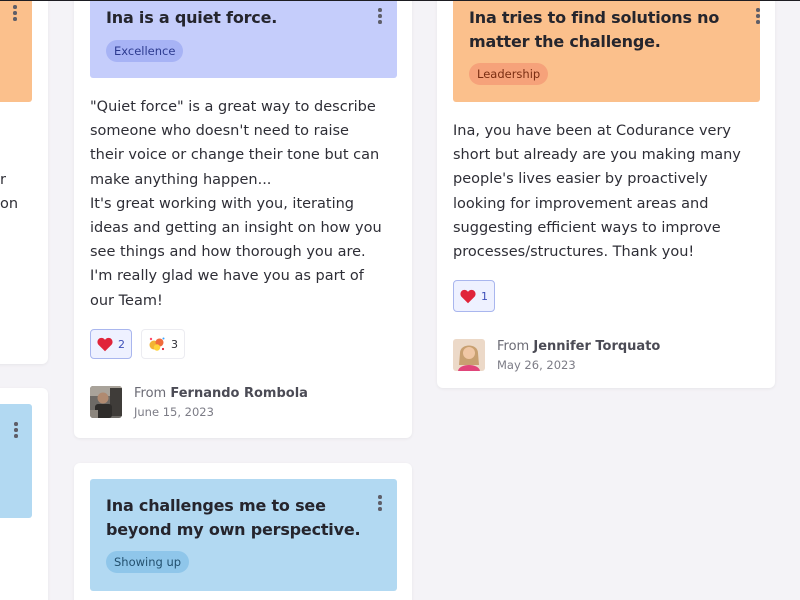  What do you see at coordinates (536, 365) in the screenshot?
I see `card-date: May 26, 2023` at bounding box center [536, 365].